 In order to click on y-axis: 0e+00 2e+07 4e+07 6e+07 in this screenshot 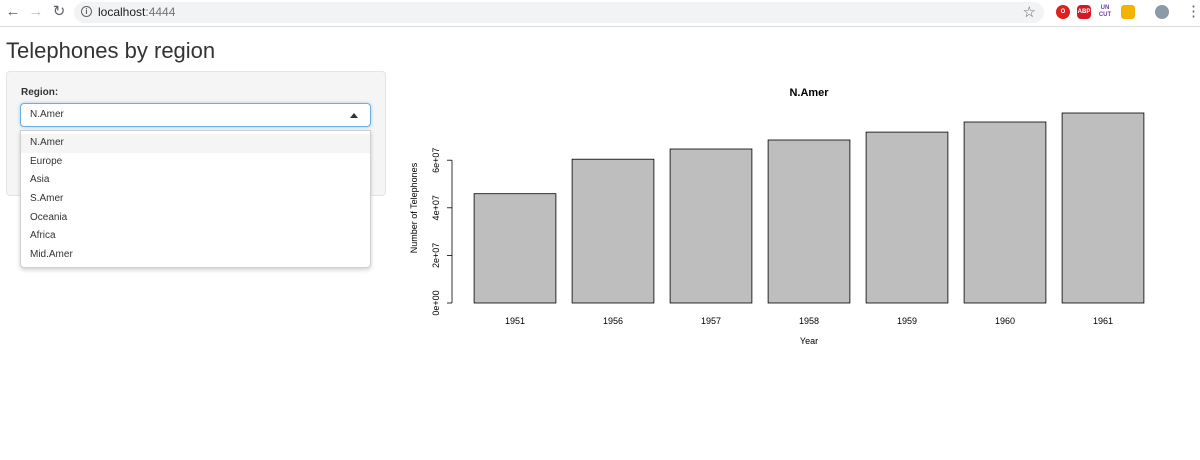, I will do `click(442, 232)`.